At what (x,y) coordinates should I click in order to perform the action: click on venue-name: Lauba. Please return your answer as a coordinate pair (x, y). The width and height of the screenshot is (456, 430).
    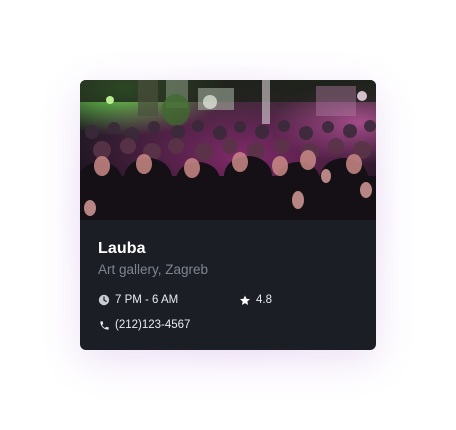
    Looking at the image, I should click on (122, 248).